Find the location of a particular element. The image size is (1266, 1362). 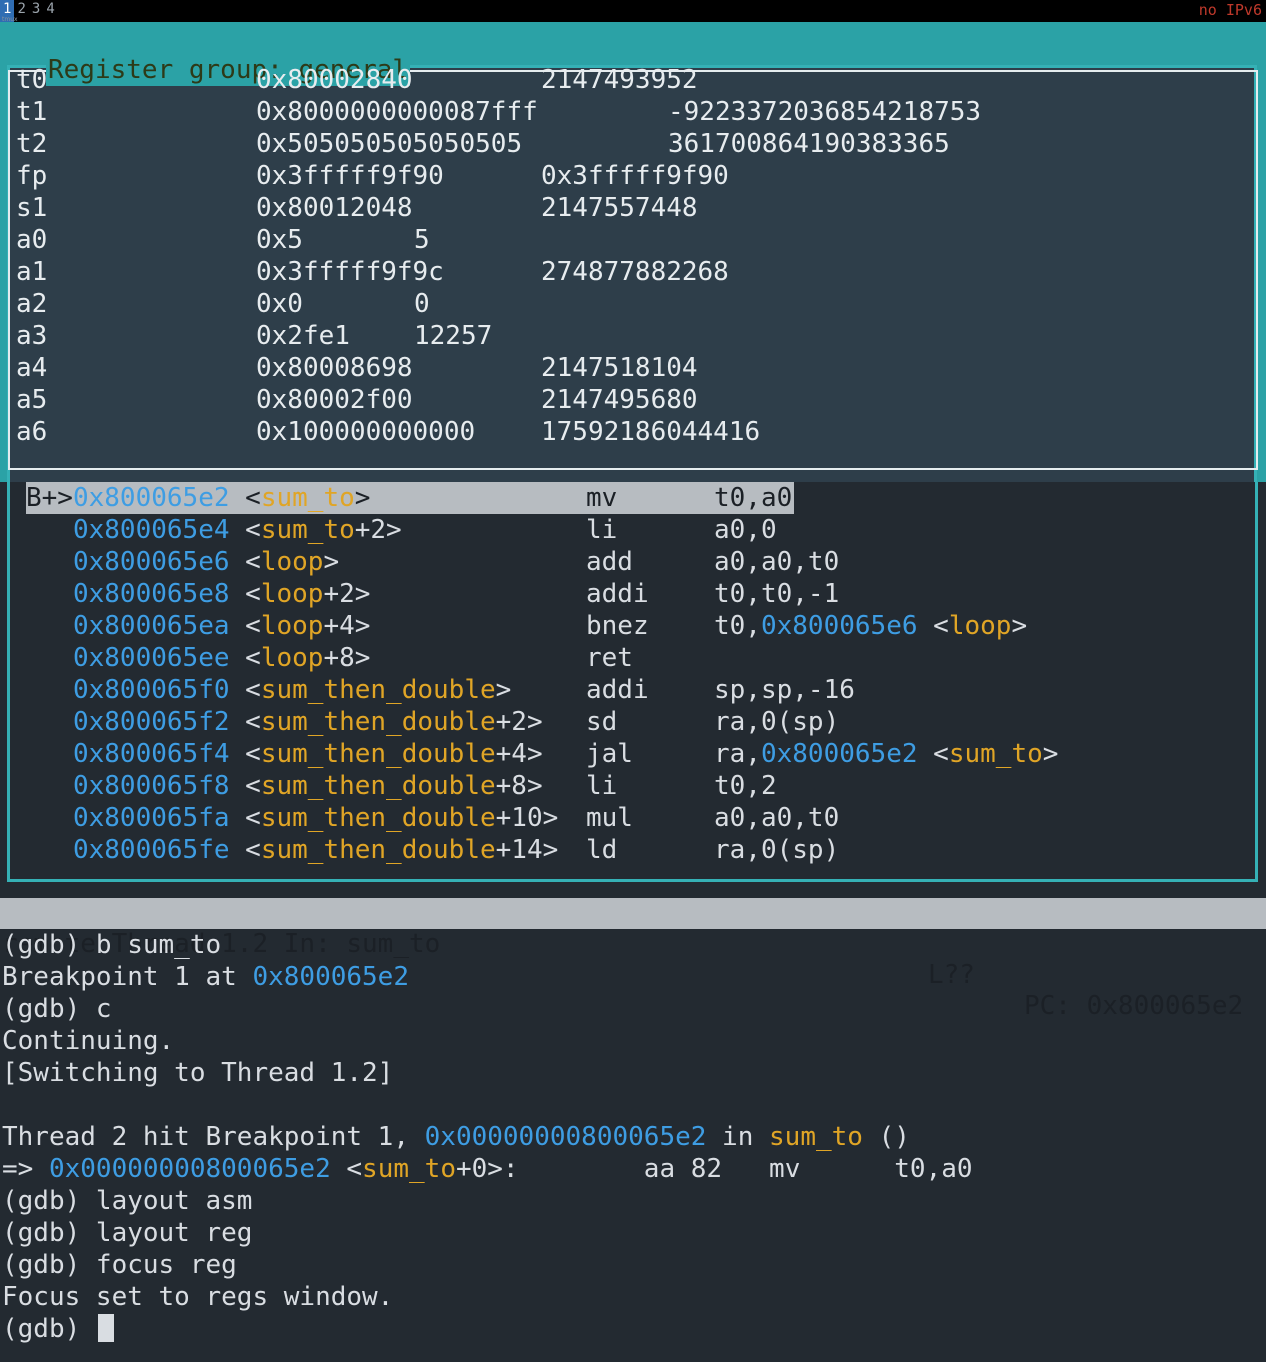

register-hex-value: 0x80012048 is located at coordinates (334, 208).